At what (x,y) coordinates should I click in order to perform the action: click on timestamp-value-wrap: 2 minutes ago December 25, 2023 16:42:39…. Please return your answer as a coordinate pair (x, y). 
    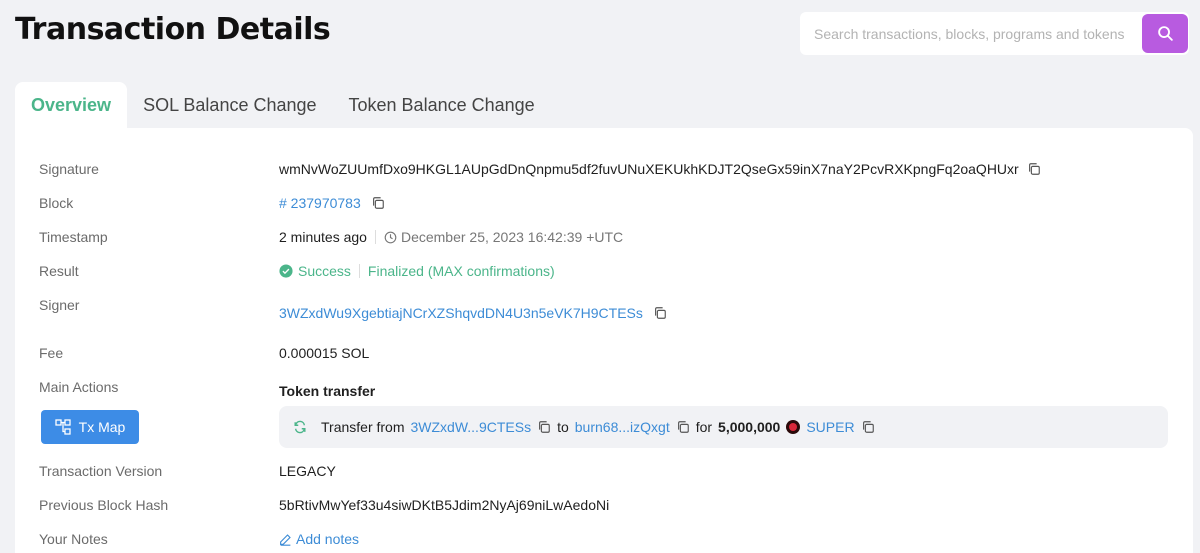
    Looking at the image, I should click on (451, 237).